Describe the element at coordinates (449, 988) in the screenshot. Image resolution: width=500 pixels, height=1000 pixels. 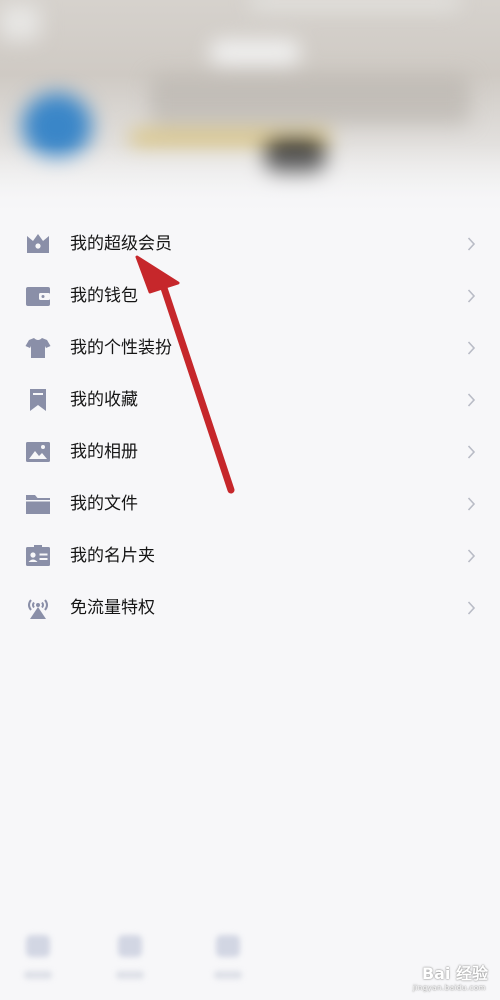
I see `watermark-url: jingyan.baidu.com` at that location.